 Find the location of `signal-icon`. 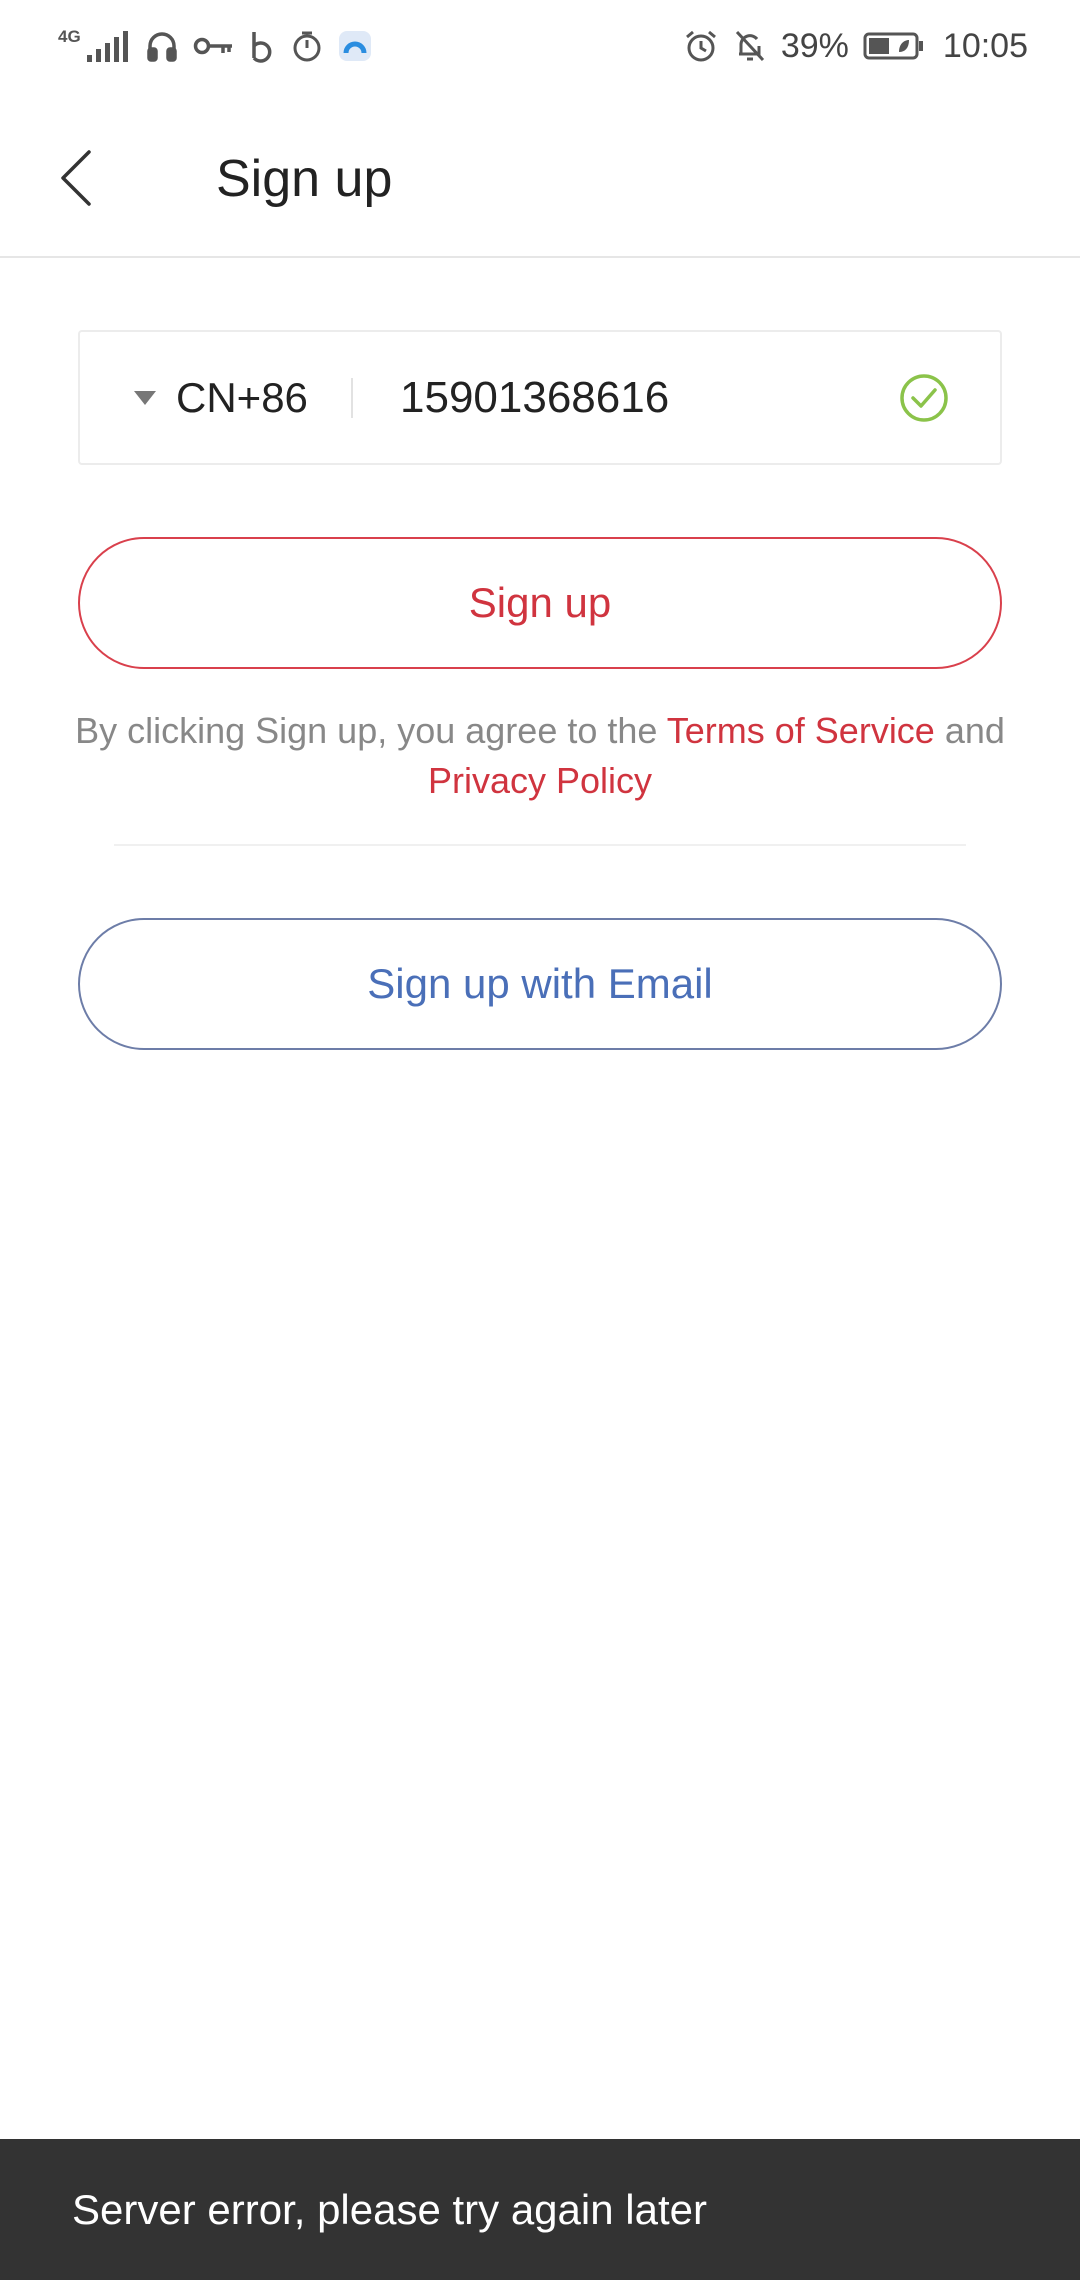

signal-icon is located at coordinates (108, 46).